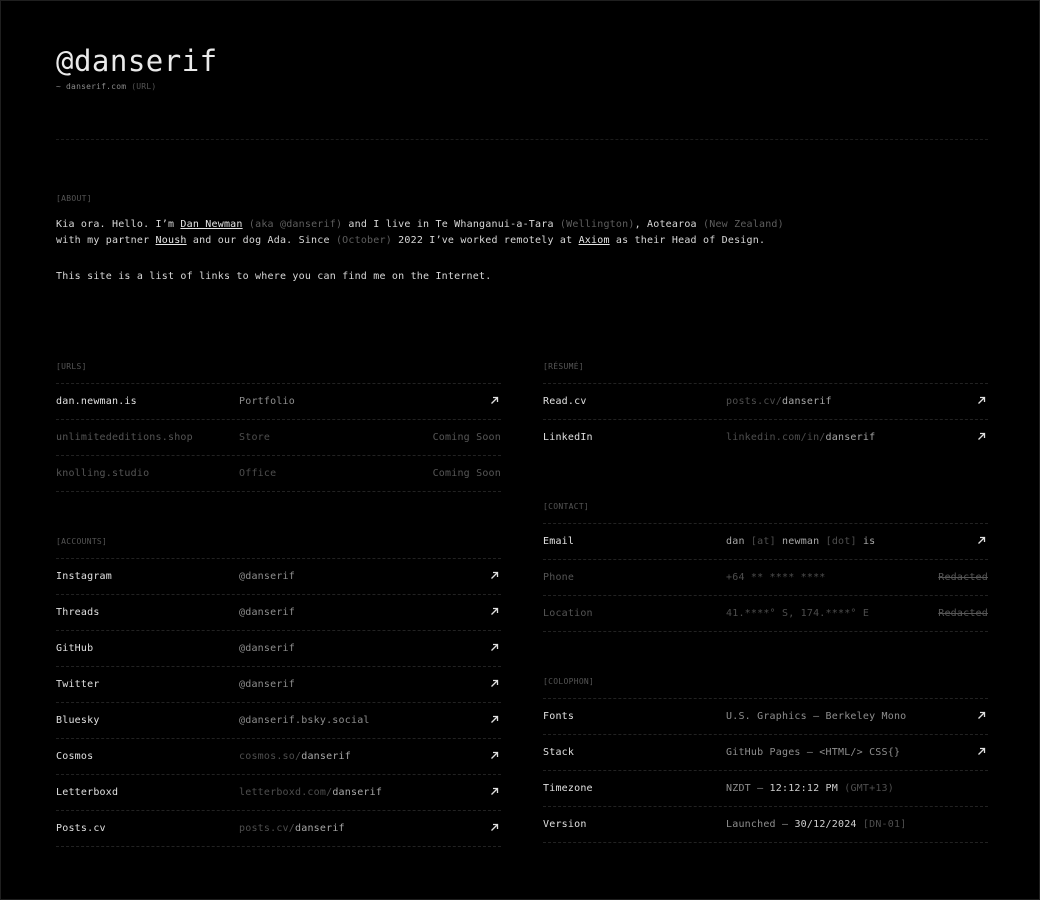  I want to click on account-row: Twitter @danserif, so click(278, 684).